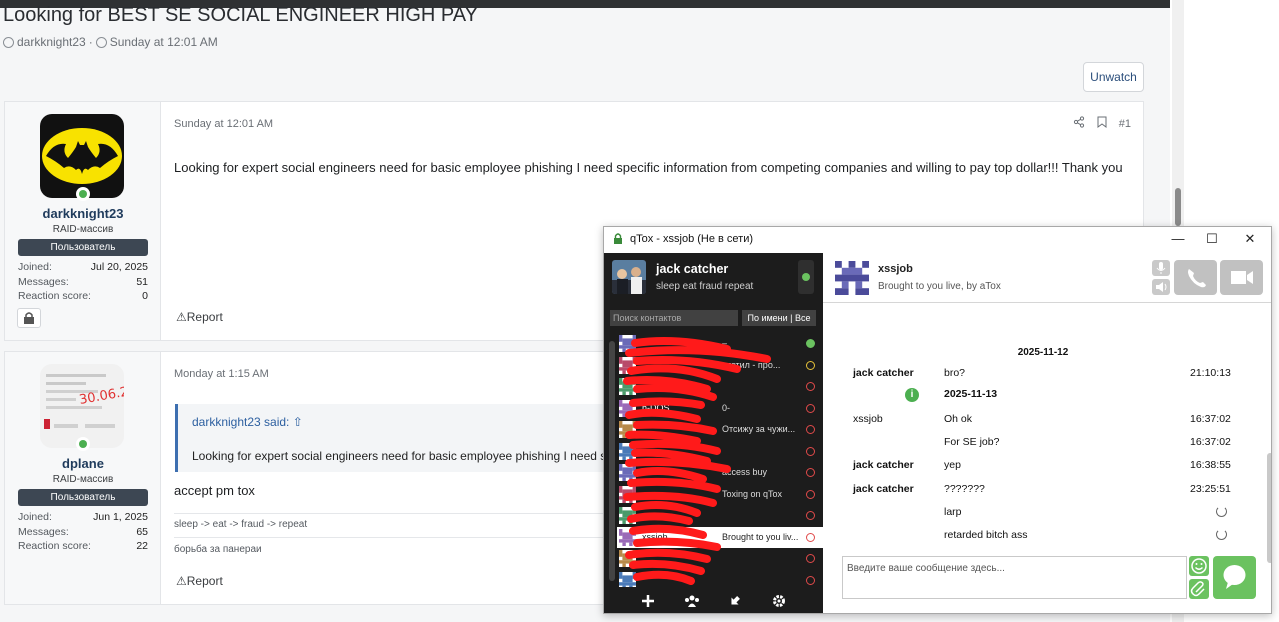  What do you see at coordinates (692, 269) in the screenshot?
I see `self-name: jack catcher` at bounding box center [692, 269].